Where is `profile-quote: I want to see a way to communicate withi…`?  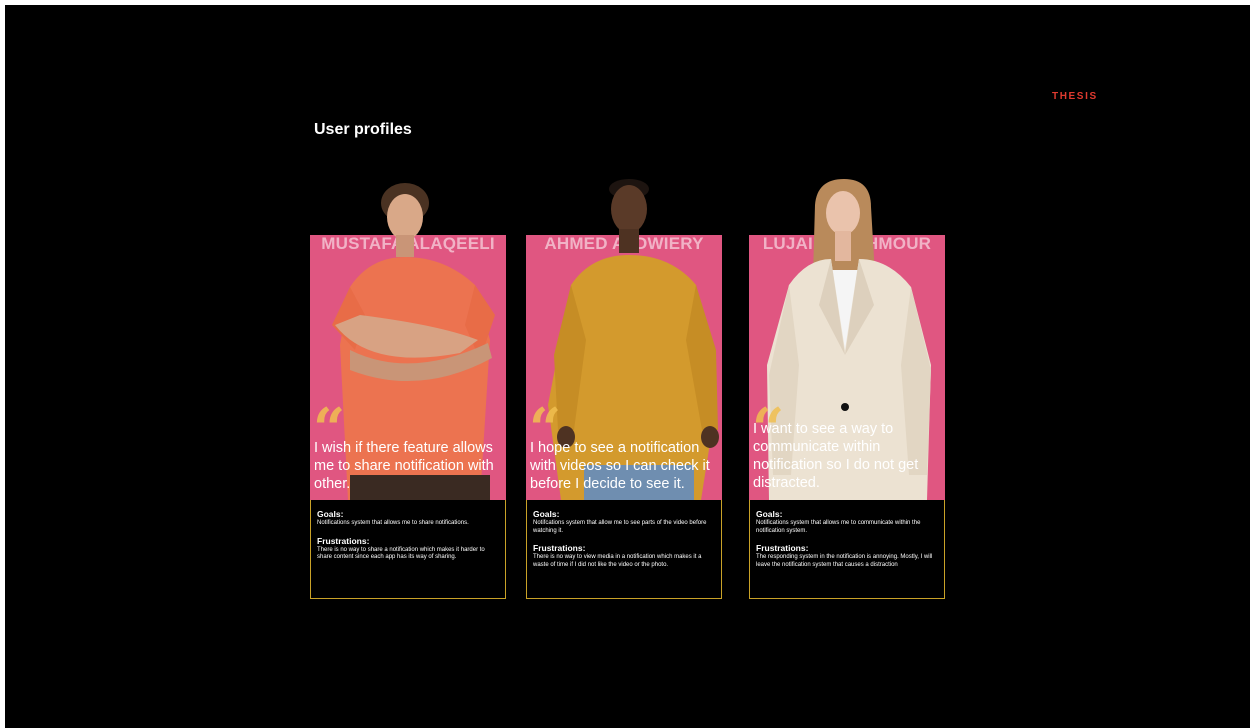 profile-quote: I want to see a way to communicate withi… is located at coordinates (836, 456).